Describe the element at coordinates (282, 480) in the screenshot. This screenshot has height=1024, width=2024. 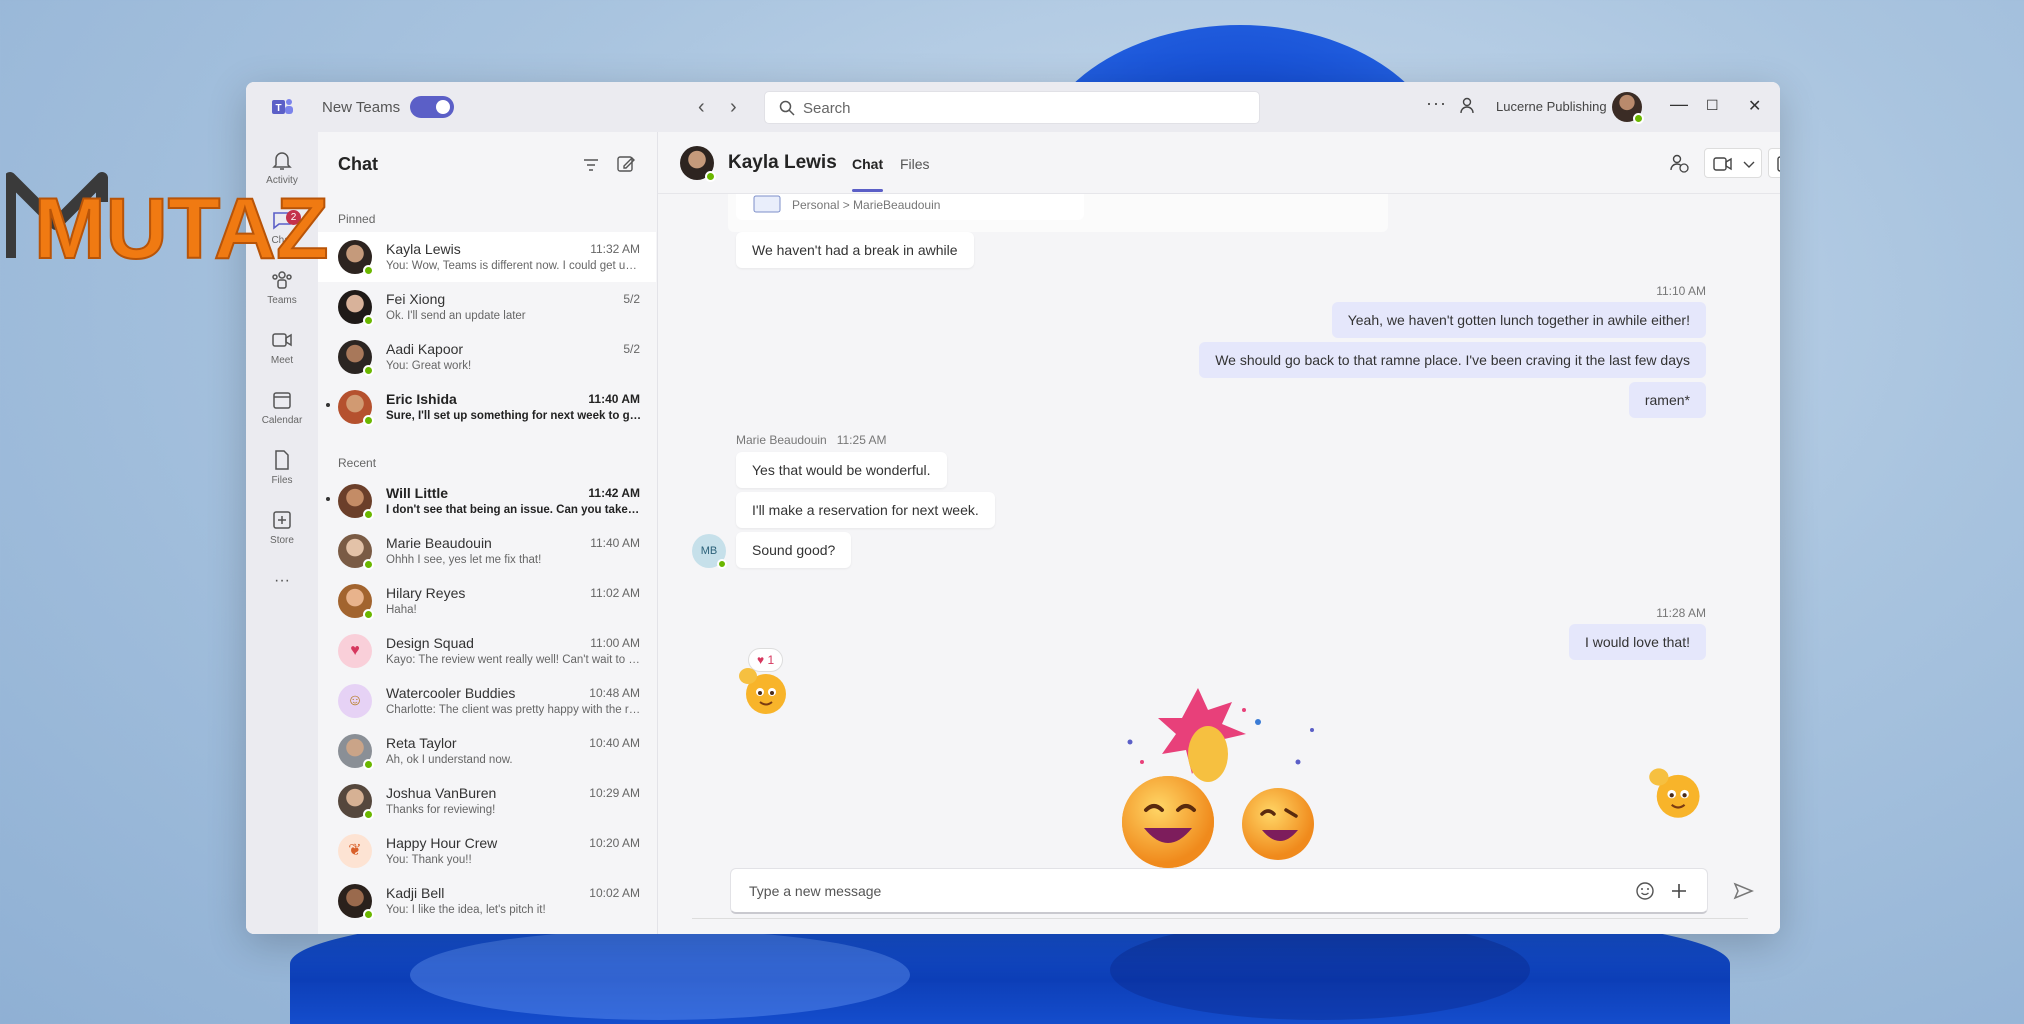
I see `rail-label-files: Files` at that location.